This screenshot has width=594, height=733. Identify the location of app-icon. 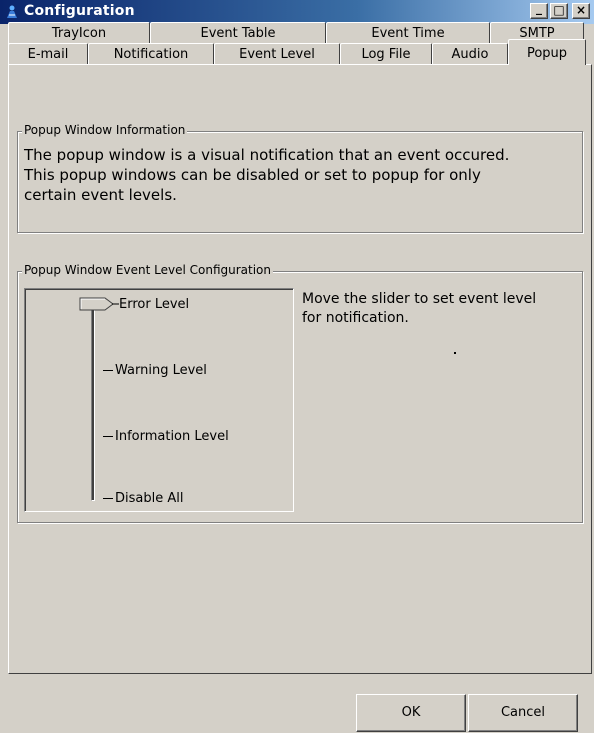
(12, 11).